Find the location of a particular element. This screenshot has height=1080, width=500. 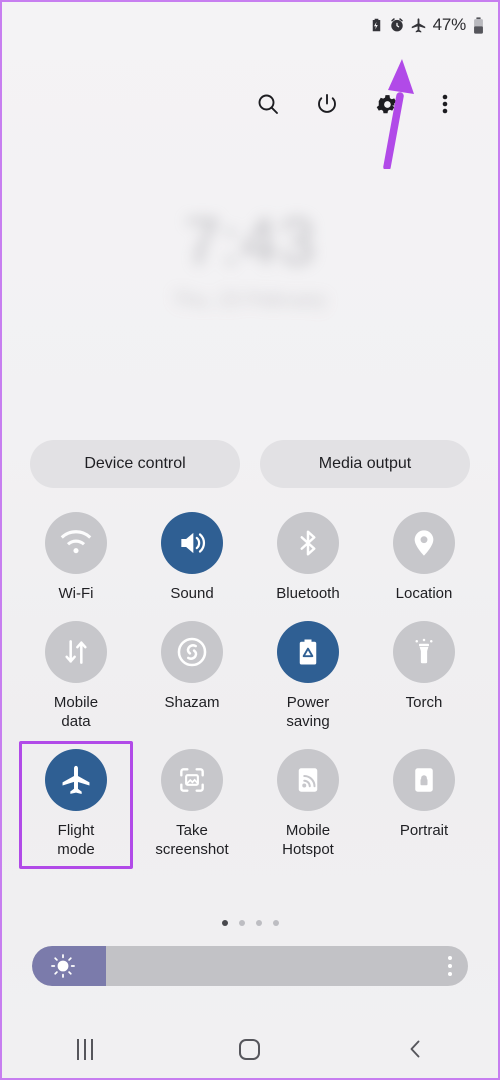

tile-label: Mobile Hotspot is located at coordinates (308, 840).